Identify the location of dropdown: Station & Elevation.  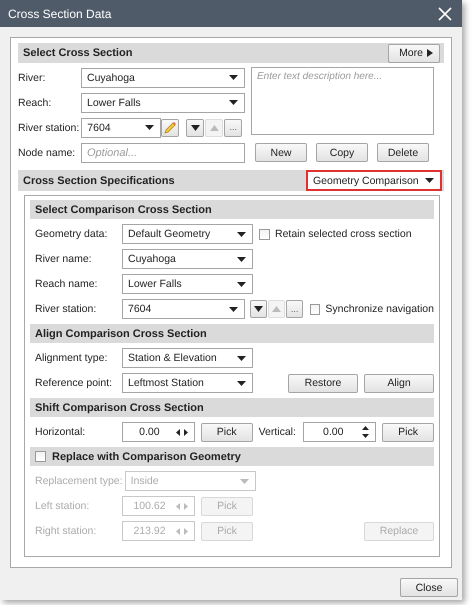
(187, 358).